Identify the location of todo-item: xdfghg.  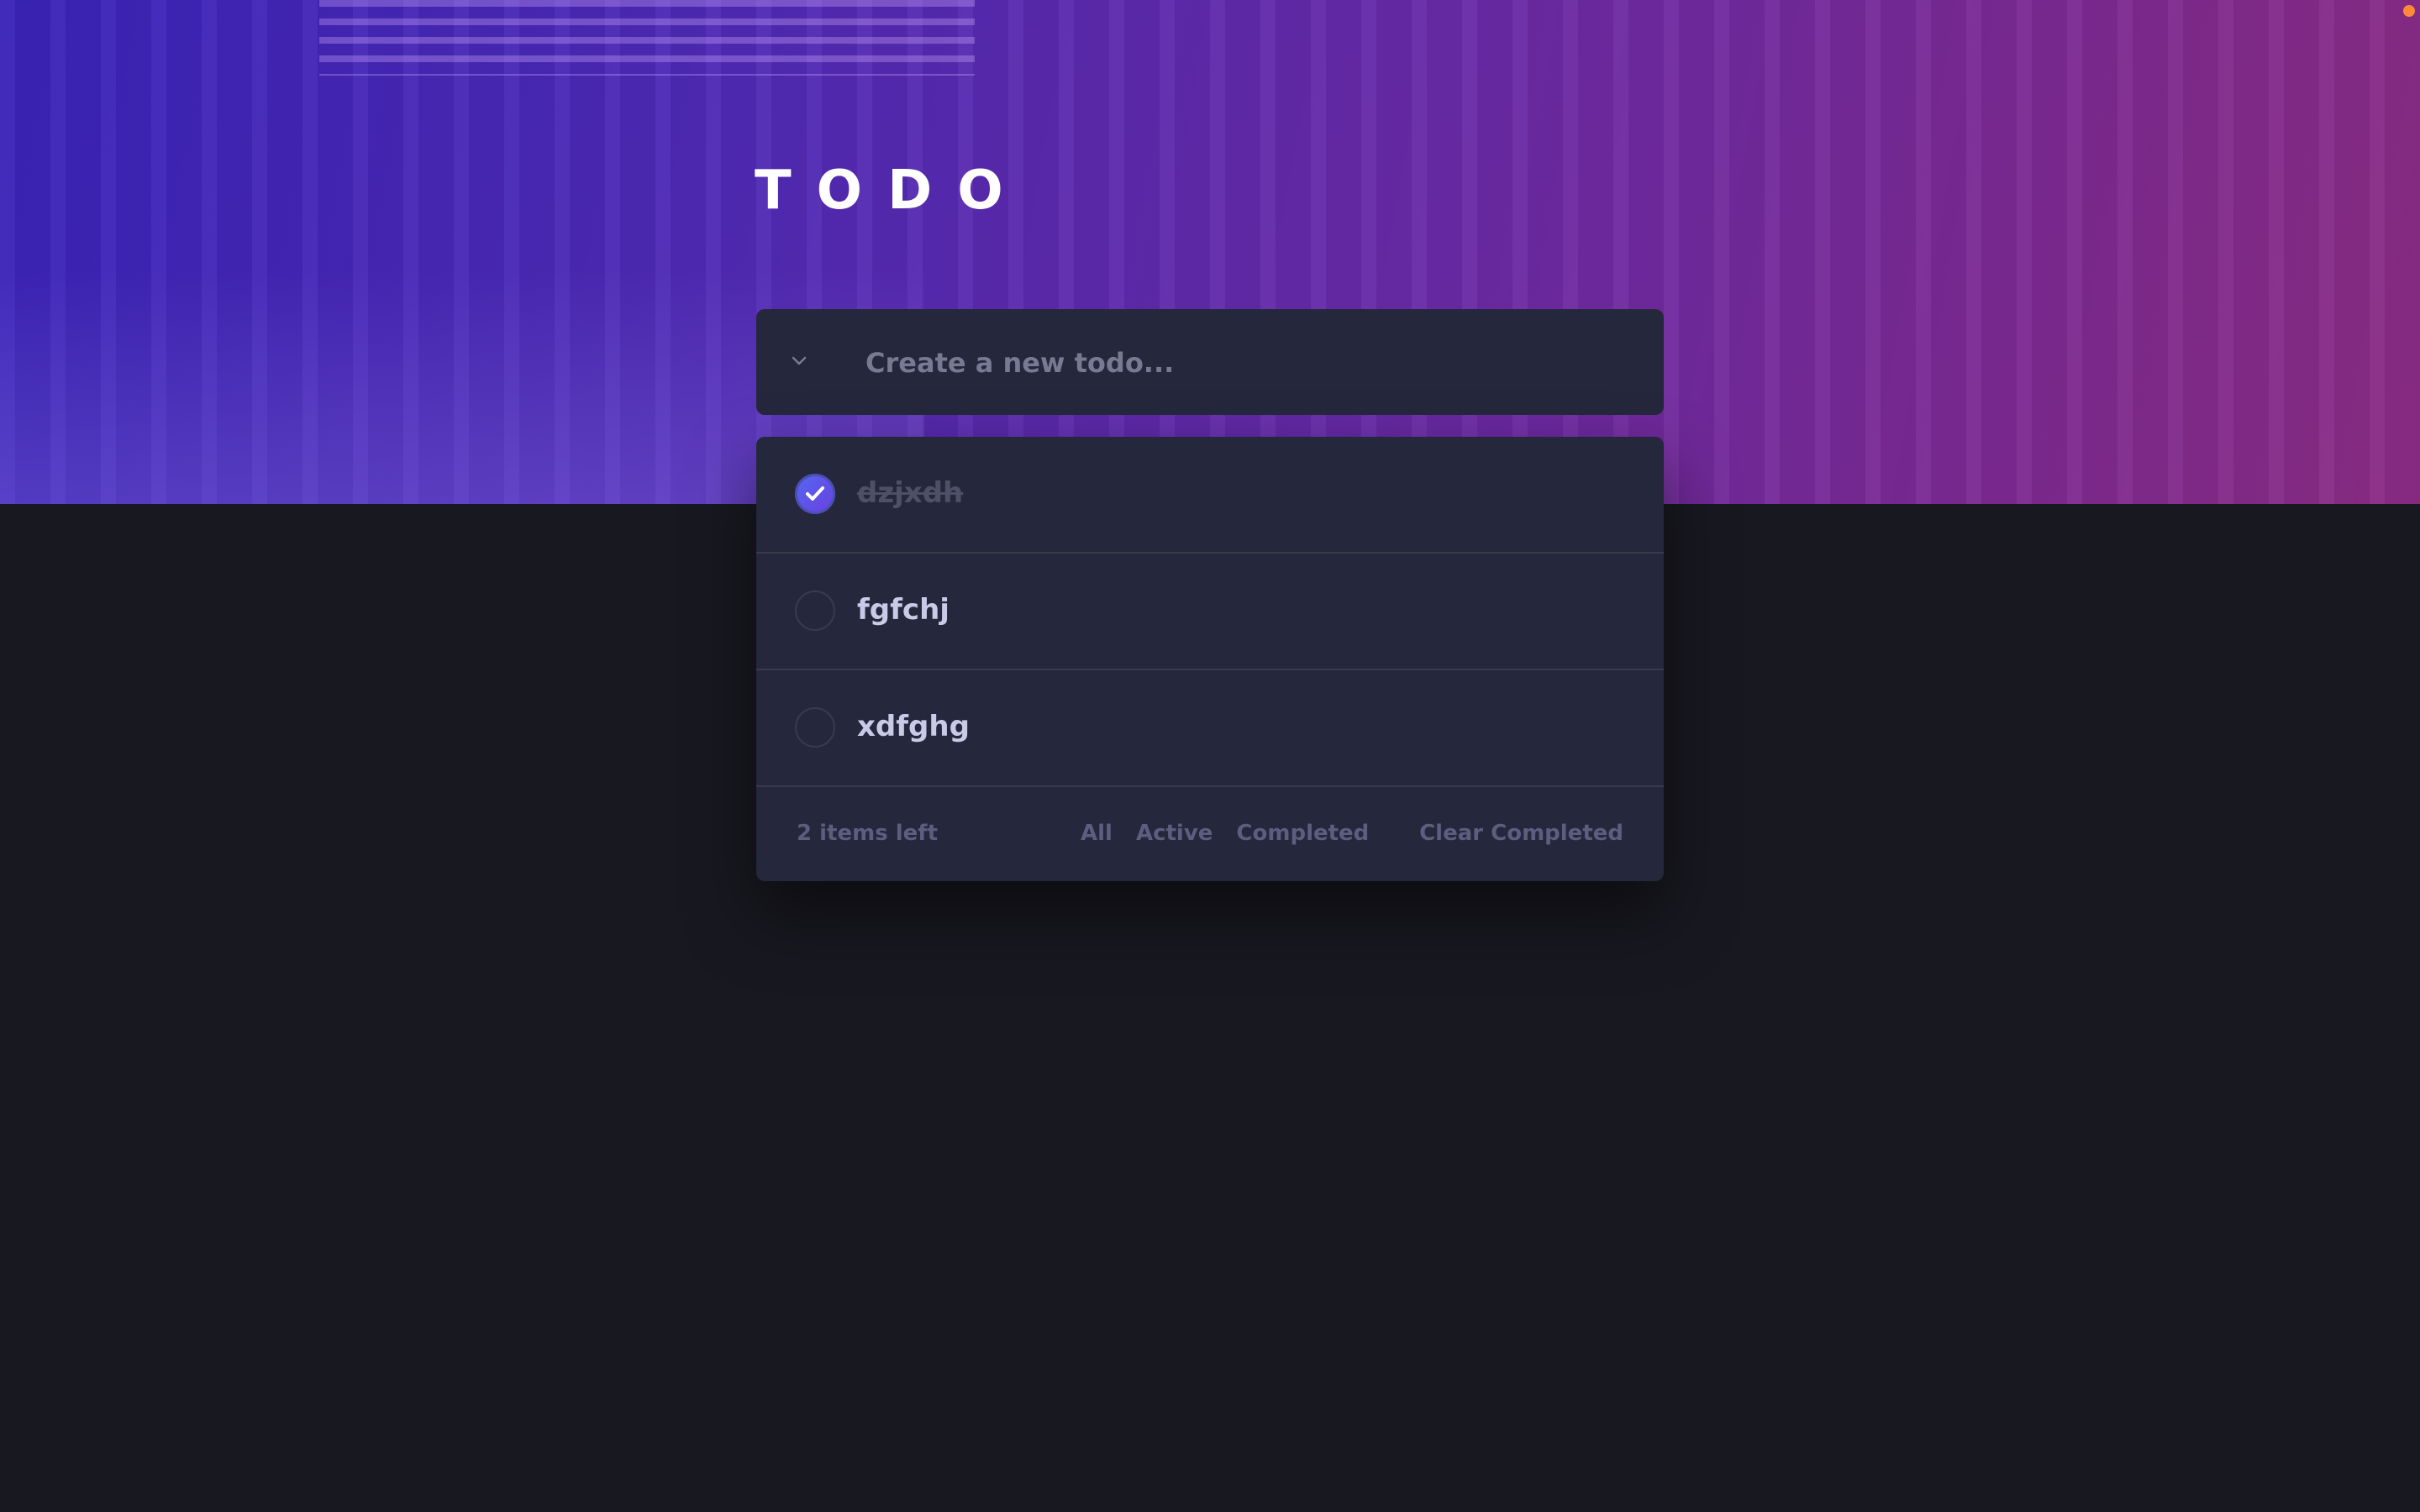
(1210, 728).